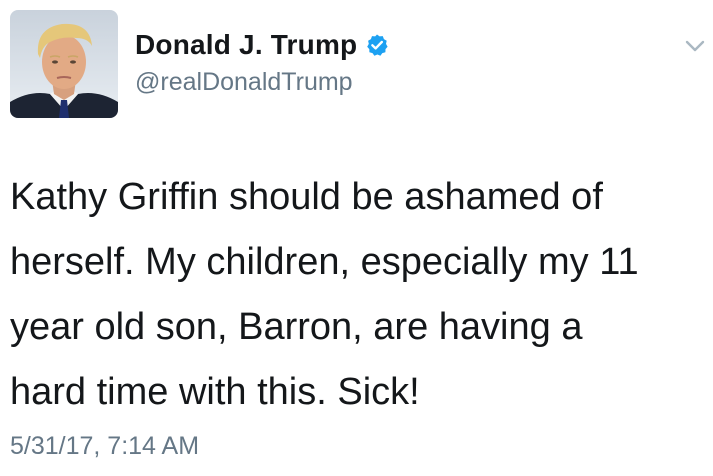 The width and height of the screenshot is (713, 476). I want to click on user-name-row: Donald J. Trump, so click(262, 45).